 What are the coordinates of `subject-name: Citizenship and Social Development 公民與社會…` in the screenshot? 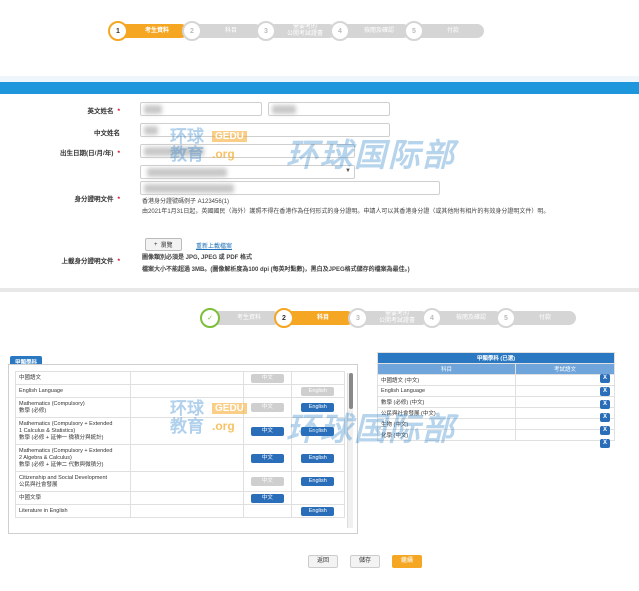 It's located at (73, 481).